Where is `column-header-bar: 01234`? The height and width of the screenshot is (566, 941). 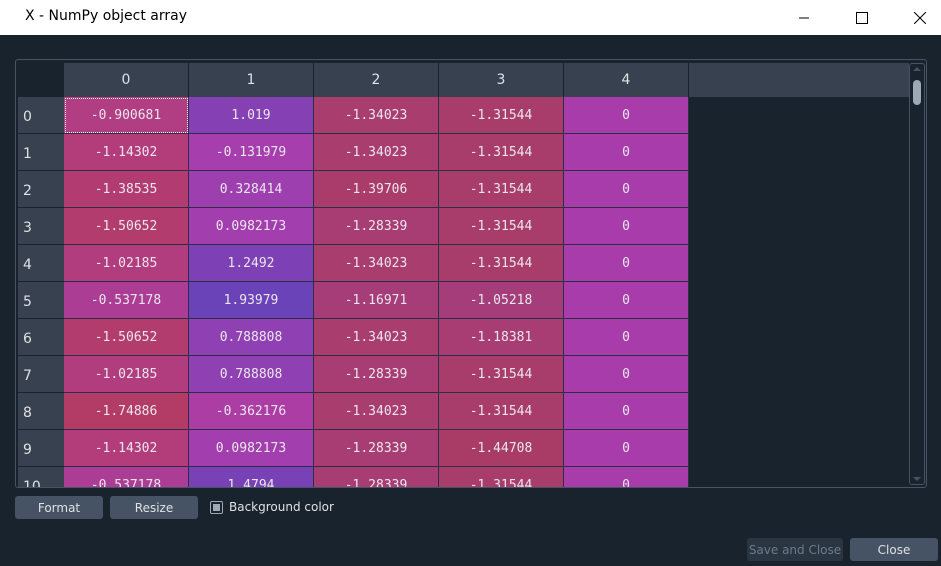 column-header-bar: 01234 is located at coordinates (486, 80).